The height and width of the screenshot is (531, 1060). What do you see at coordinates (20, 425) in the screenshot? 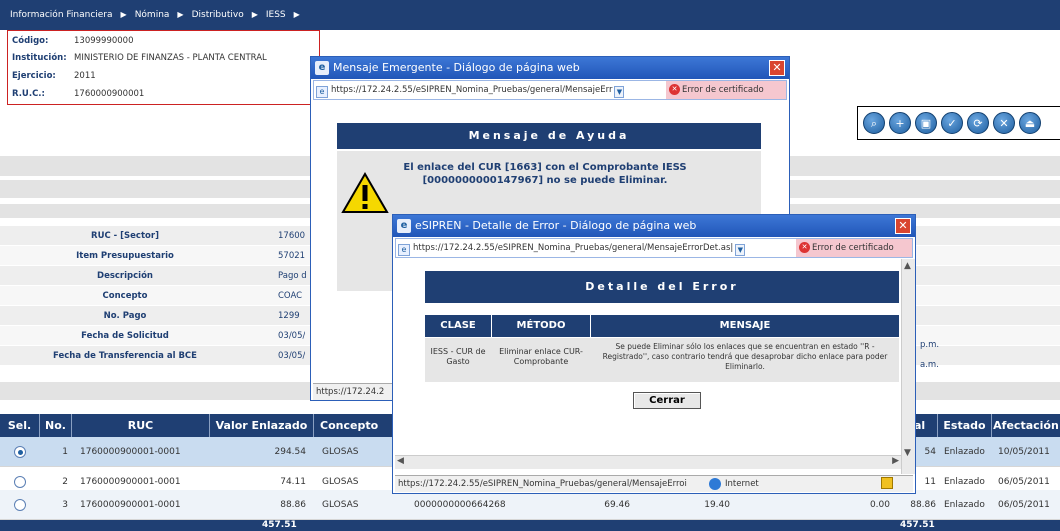
I see `col-header-sel: Sel.` at bounding box center [20, 425].